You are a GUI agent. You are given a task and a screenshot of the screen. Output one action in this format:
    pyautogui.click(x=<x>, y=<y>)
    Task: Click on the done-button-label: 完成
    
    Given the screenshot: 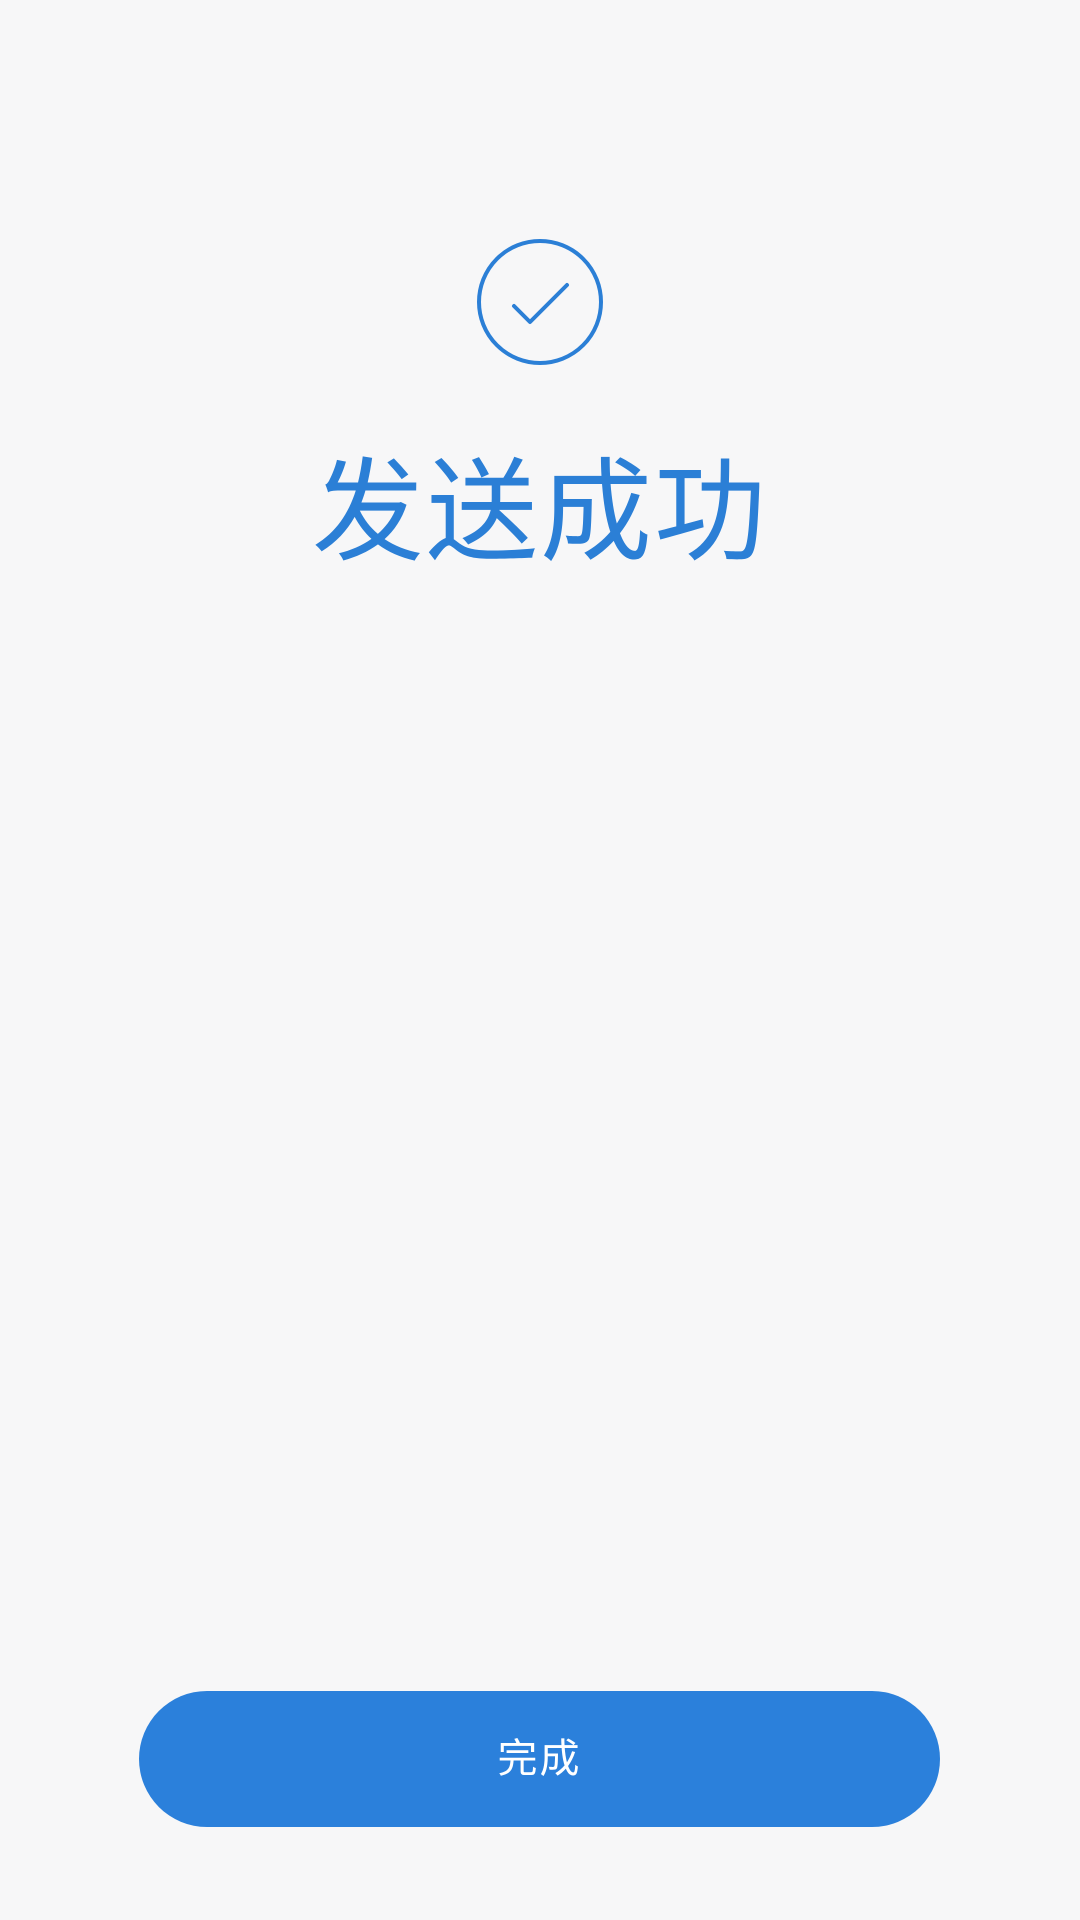 What is the action you would take?
    pyautogui.click(x=539, y=1759)
    